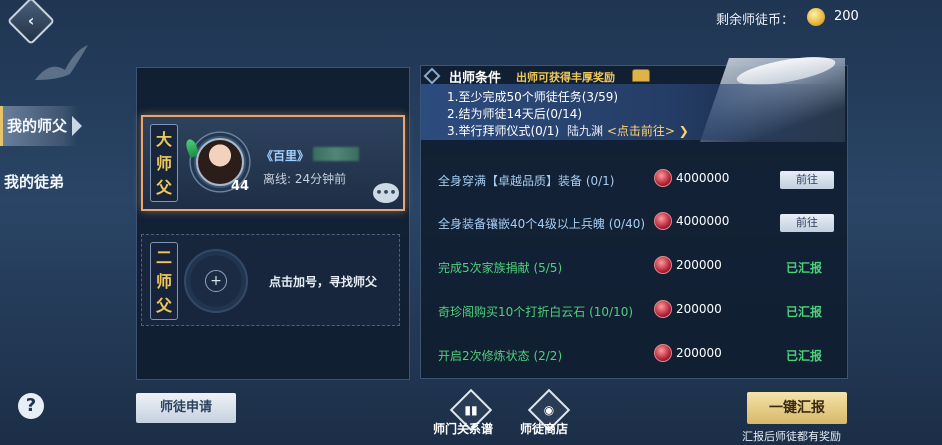  Describe the element at coordinates (638, 180) in the screenshot. I see `task-row: 全身穿满【卓越品质】装备 (0/1) 4000000 前往` at that location.